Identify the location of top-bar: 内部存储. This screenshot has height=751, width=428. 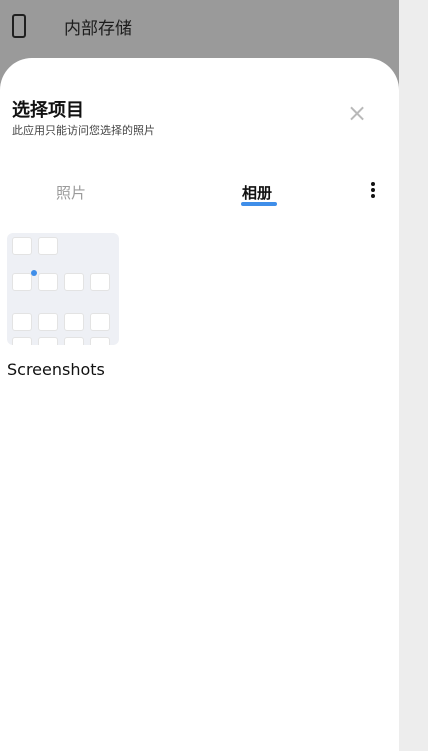
(199, 29).